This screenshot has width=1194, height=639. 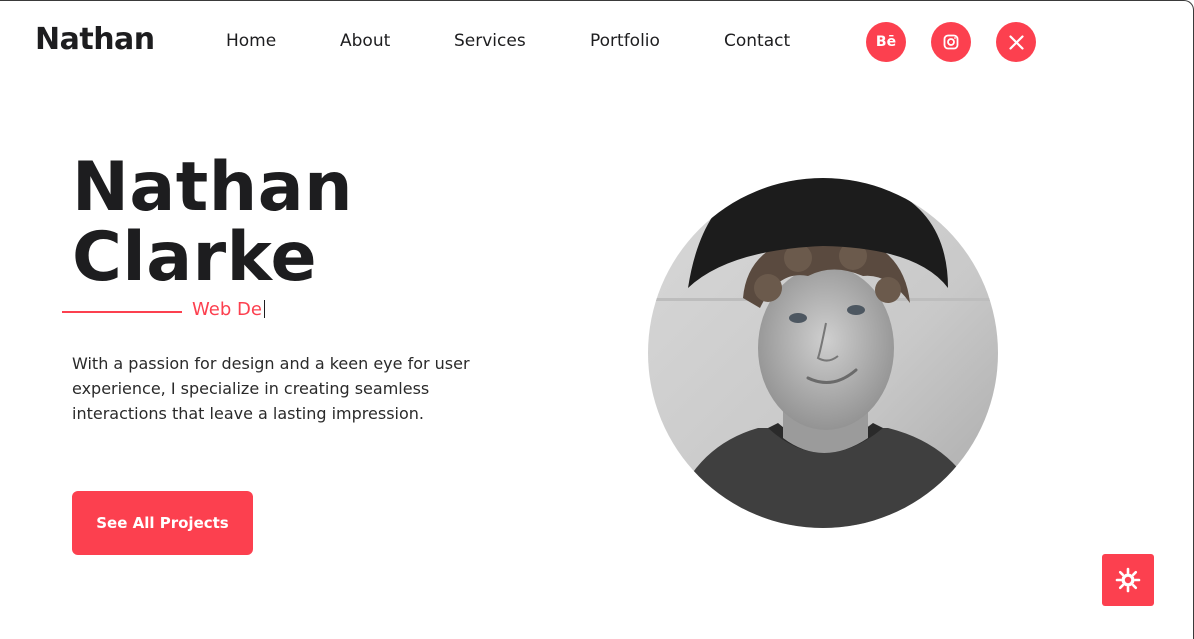 I want to click on behance-button: Bē, so click(x=886, y=42).